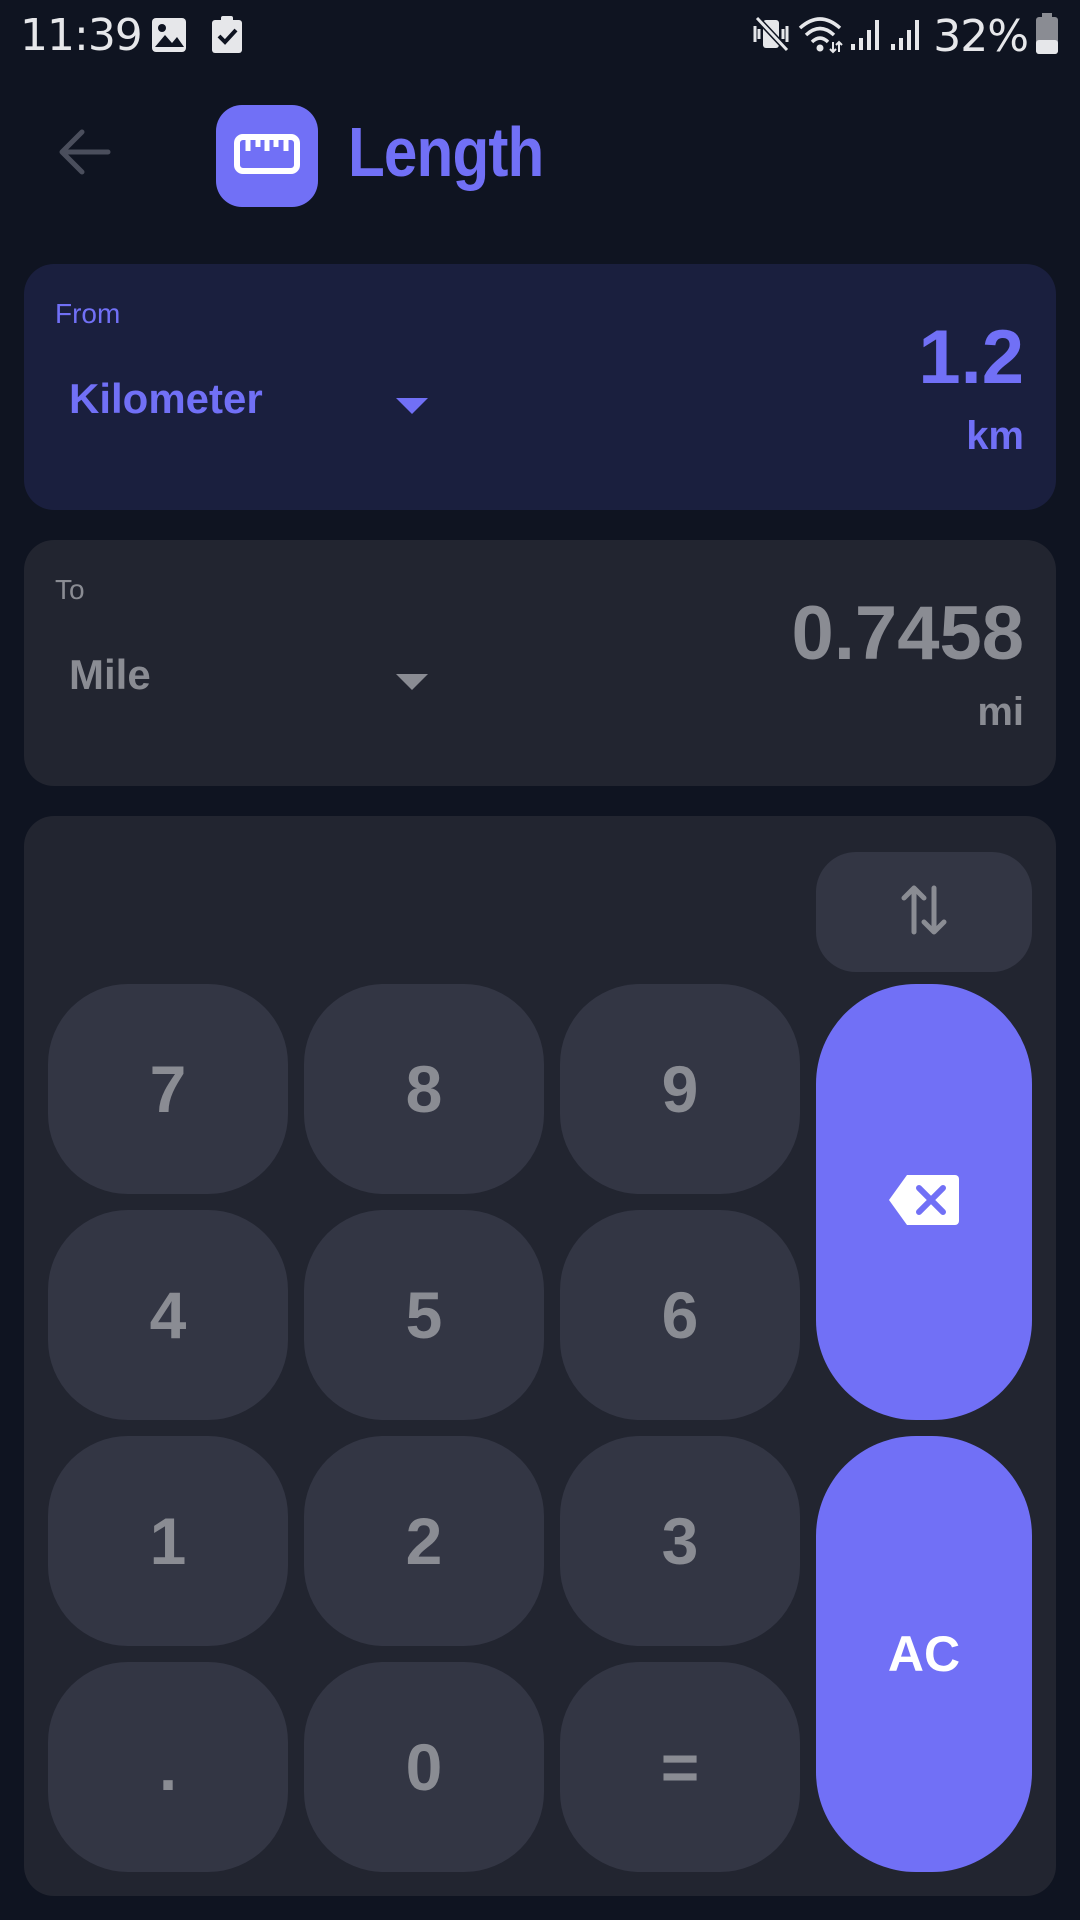  I want to click on to-unit-abbr: mi, so click(1000, 712).